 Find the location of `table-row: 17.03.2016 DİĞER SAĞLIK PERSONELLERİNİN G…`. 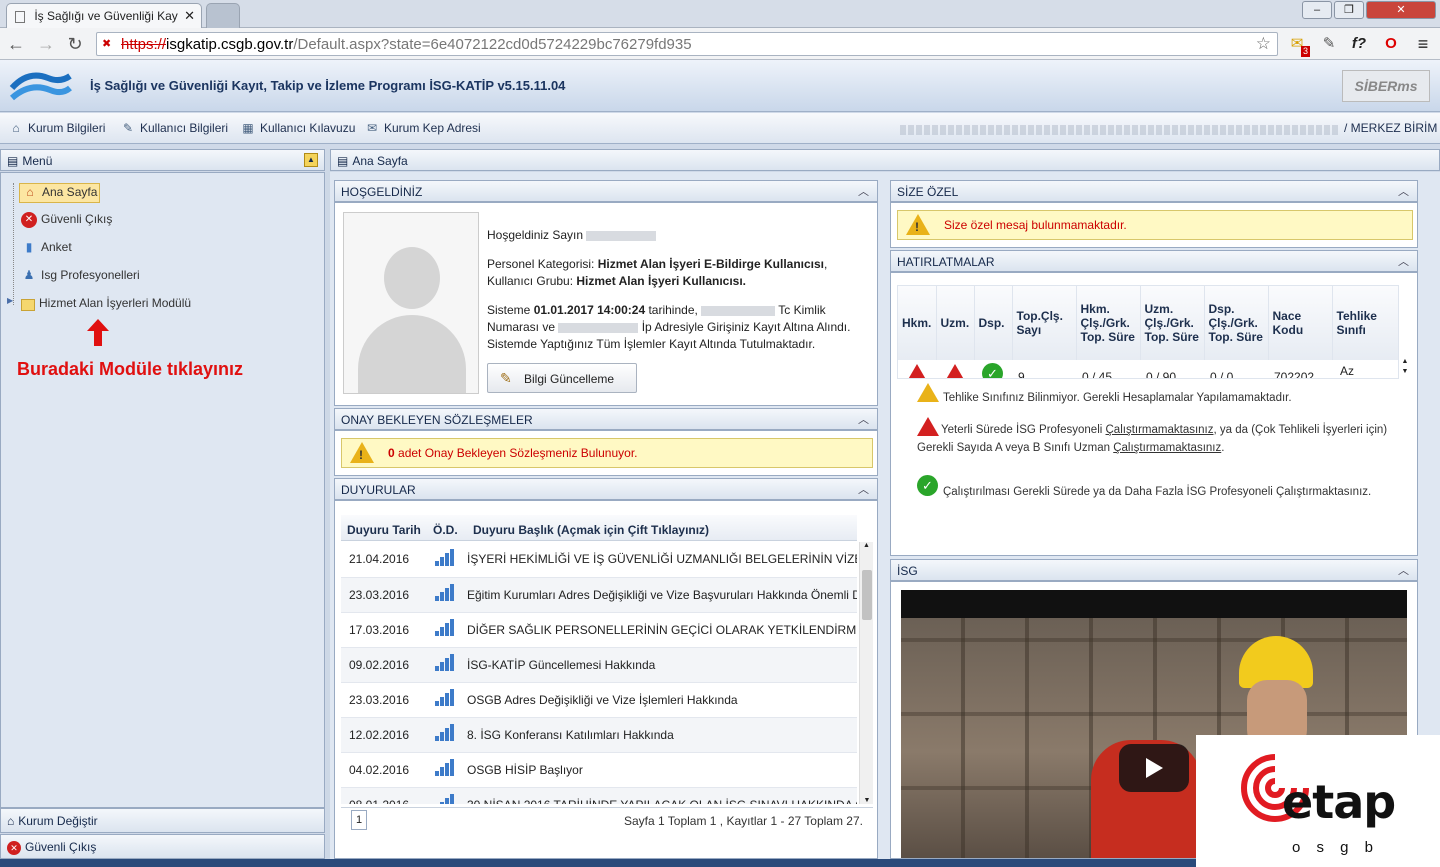

table-row: 17.03.2016 DİĞER SAĞLIK PERSONELLERİNİN G… is located at coordinates (599, 630).